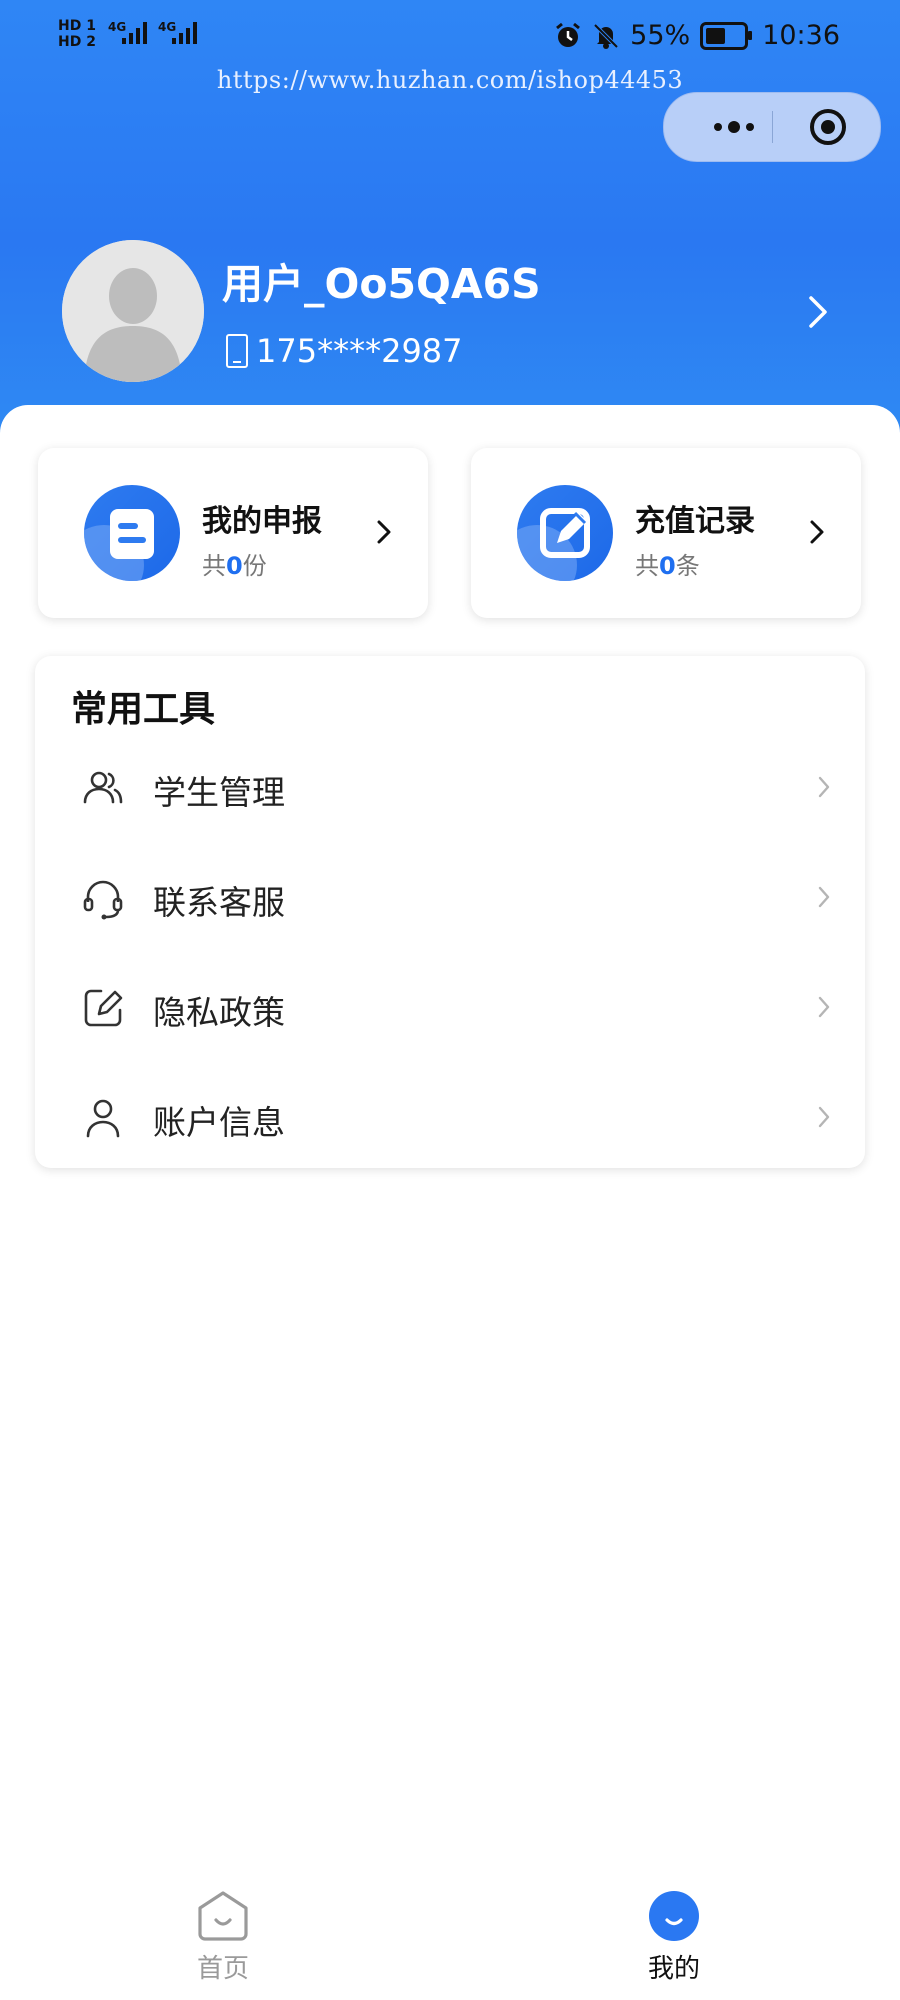  Describe the element at coordinates (103, 787) in the screenshot. I see `users-icon` at that location.